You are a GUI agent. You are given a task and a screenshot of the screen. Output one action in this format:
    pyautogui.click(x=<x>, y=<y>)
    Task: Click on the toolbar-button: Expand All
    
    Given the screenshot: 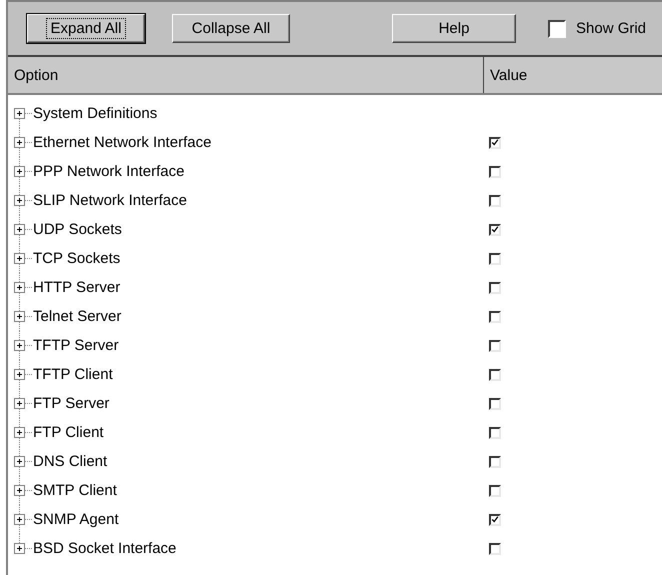 What is the action you would take?
    pyautogui.click(x=86, y=28)
    